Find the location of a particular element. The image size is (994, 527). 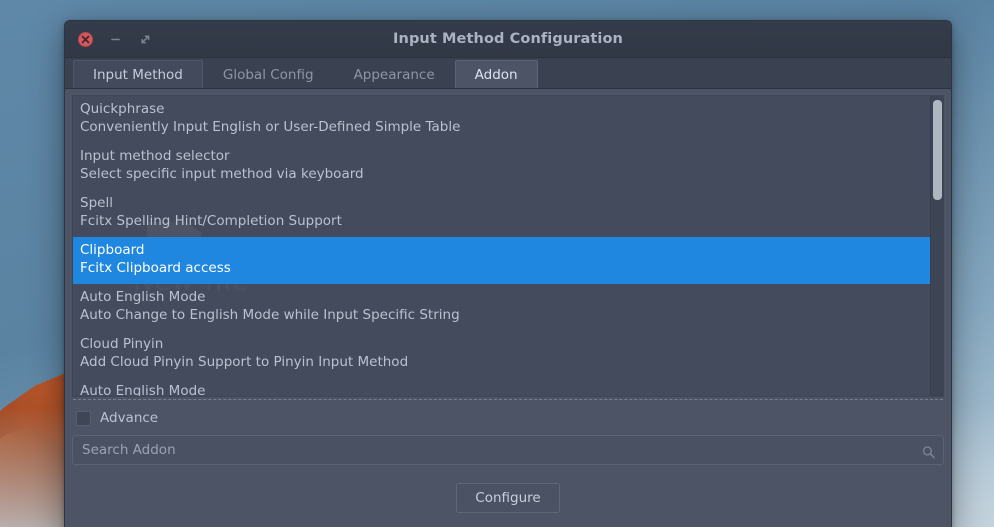

list-item: Auto English Mode is located at coordinates (508, 387).